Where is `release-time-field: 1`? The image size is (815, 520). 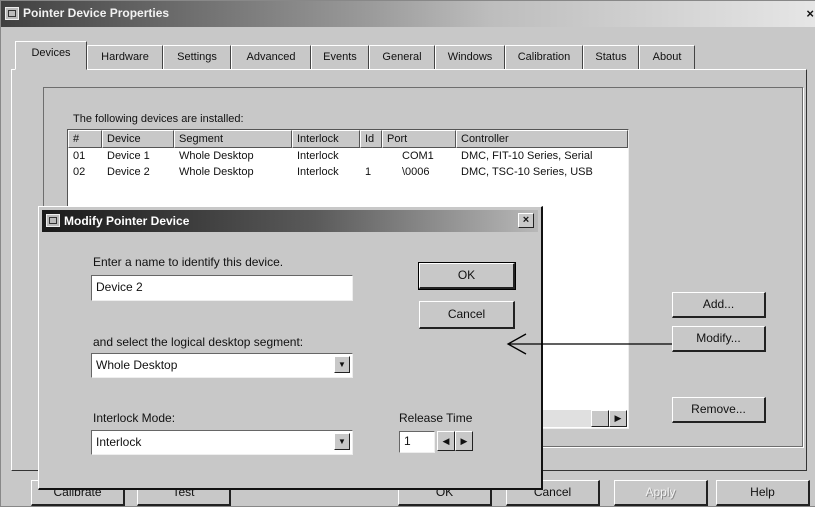
release-time-field: 1 is located at coordinates (417, 442).